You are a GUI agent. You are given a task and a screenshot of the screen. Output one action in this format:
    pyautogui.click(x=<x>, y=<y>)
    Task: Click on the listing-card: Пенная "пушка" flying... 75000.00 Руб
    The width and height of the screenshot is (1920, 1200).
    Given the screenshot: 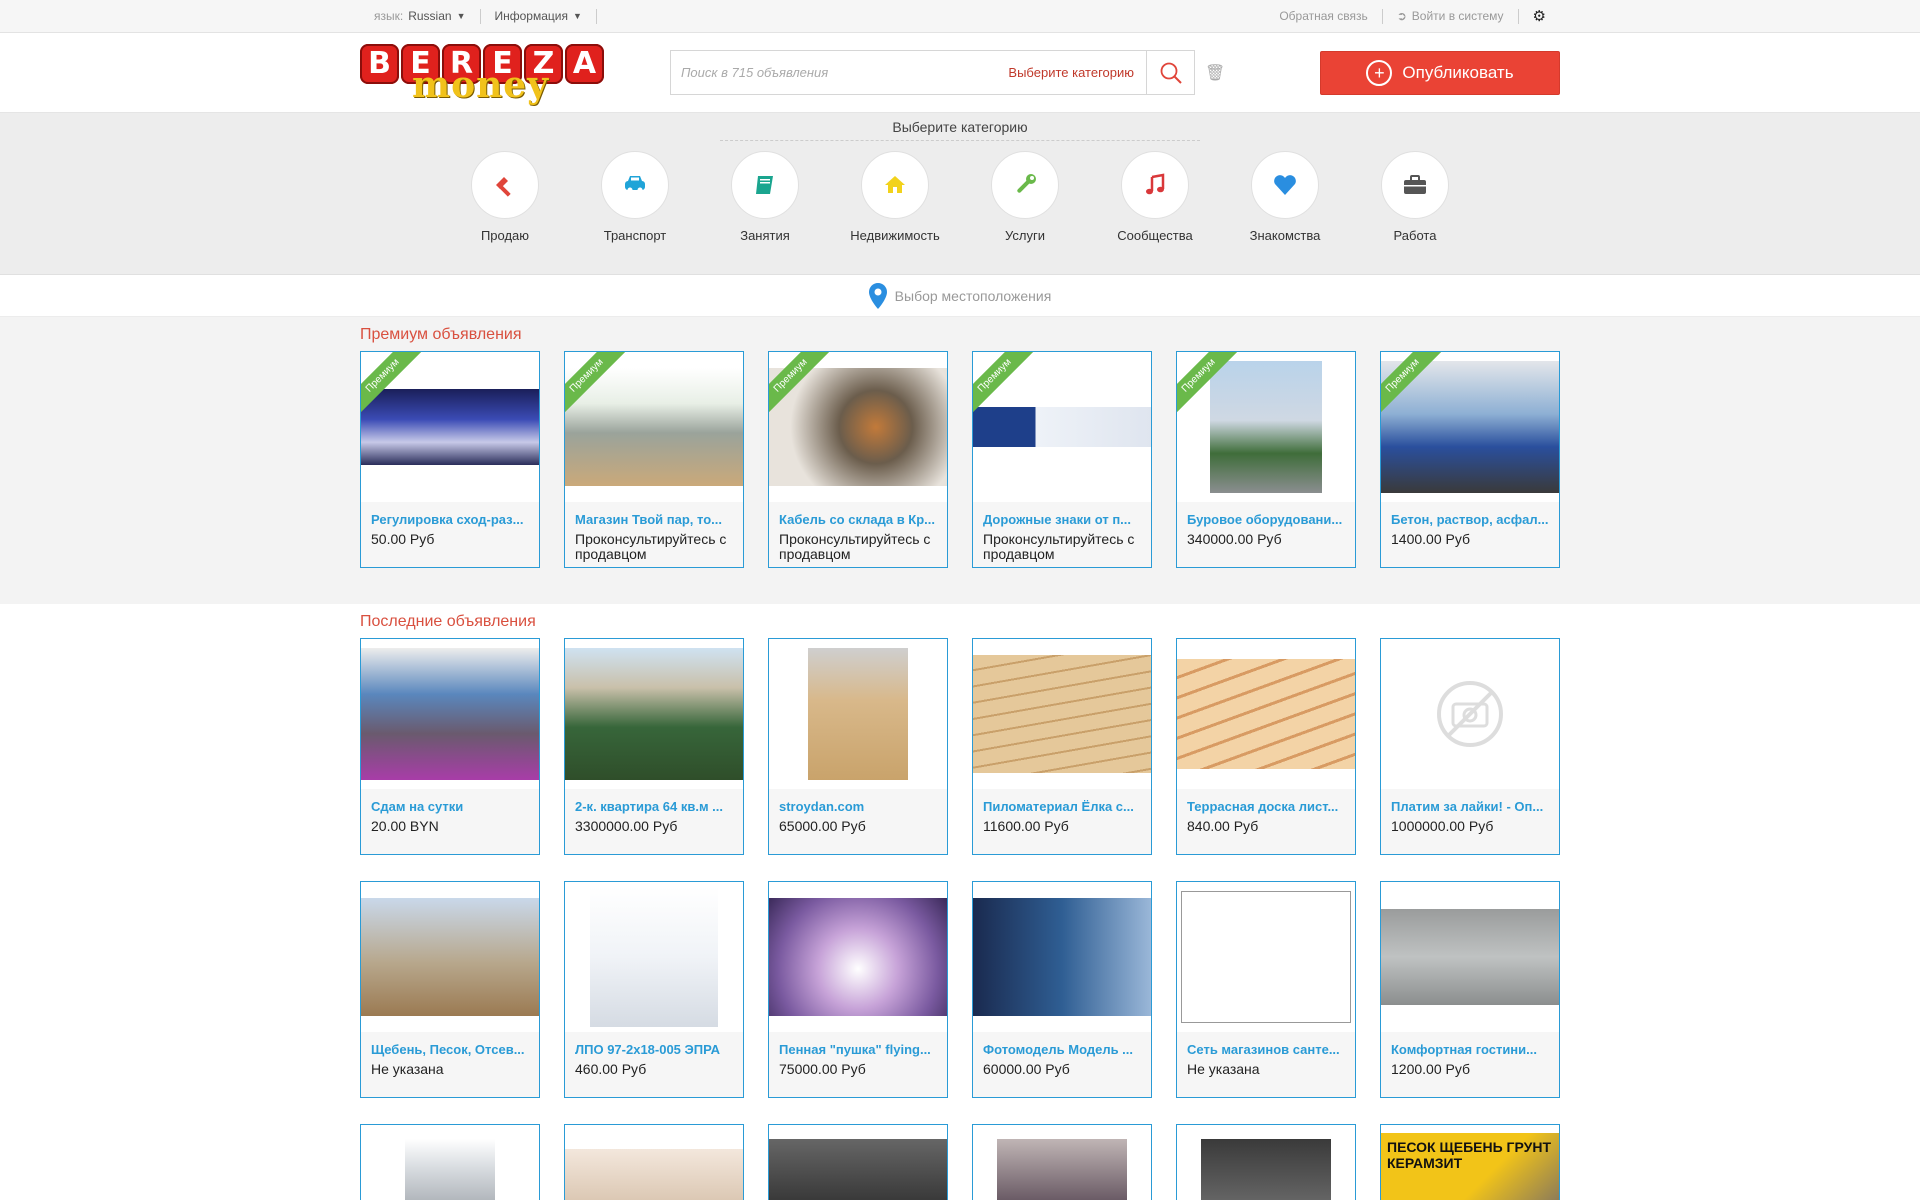 What is the action you would take?
    pyautogui.click(x=858, y=989)
    